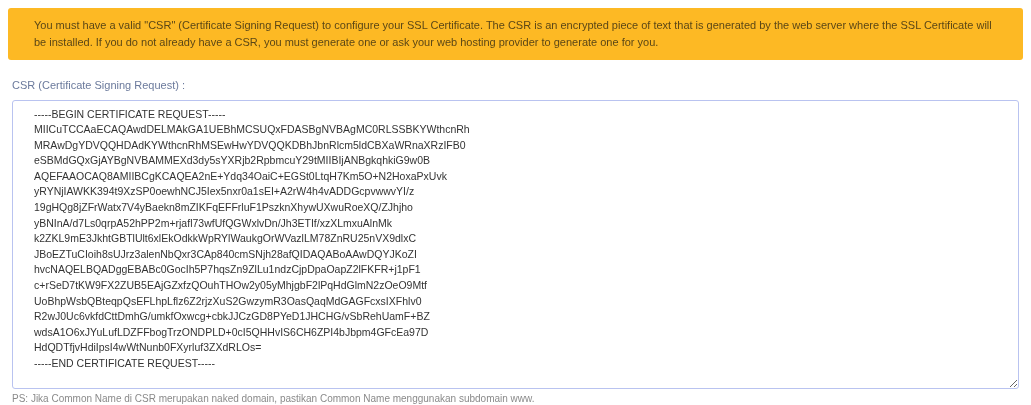 This screenshot has width=1031, height=405. What do you see at coordinates (99, 85) in the screenshot?
I see `field-label: CSR (Certificate Signing Request) :` at bounding box center [99, 85].